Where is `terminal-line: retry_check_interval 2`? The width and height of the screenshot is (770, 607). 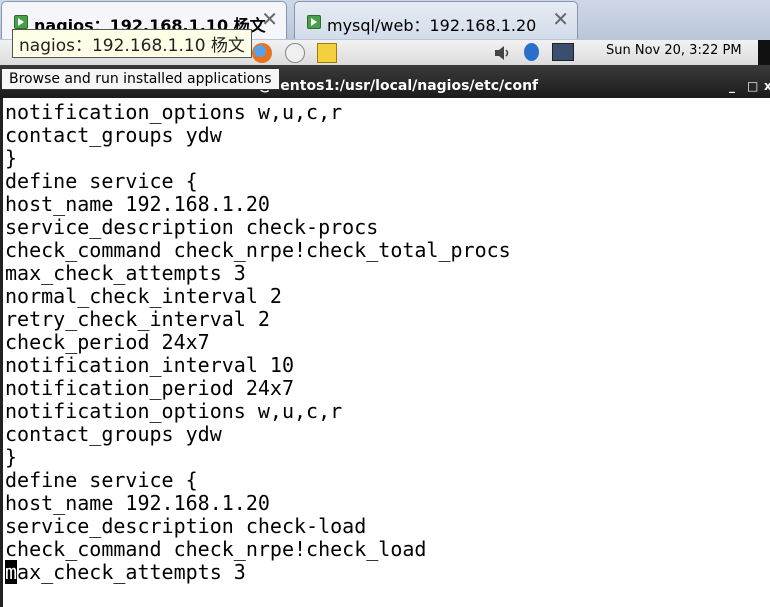 terminal-line: retry_check_interval 2 is located at coordinates (137, 319).